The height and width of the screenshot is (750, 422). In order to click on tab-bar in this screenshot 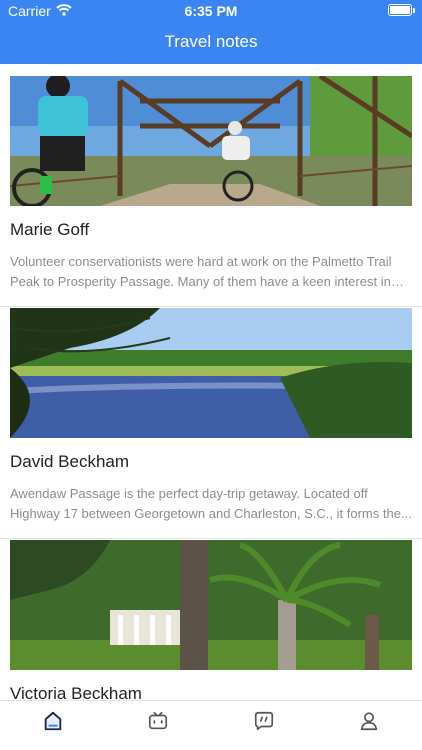, I will do `click(211, 725)`.